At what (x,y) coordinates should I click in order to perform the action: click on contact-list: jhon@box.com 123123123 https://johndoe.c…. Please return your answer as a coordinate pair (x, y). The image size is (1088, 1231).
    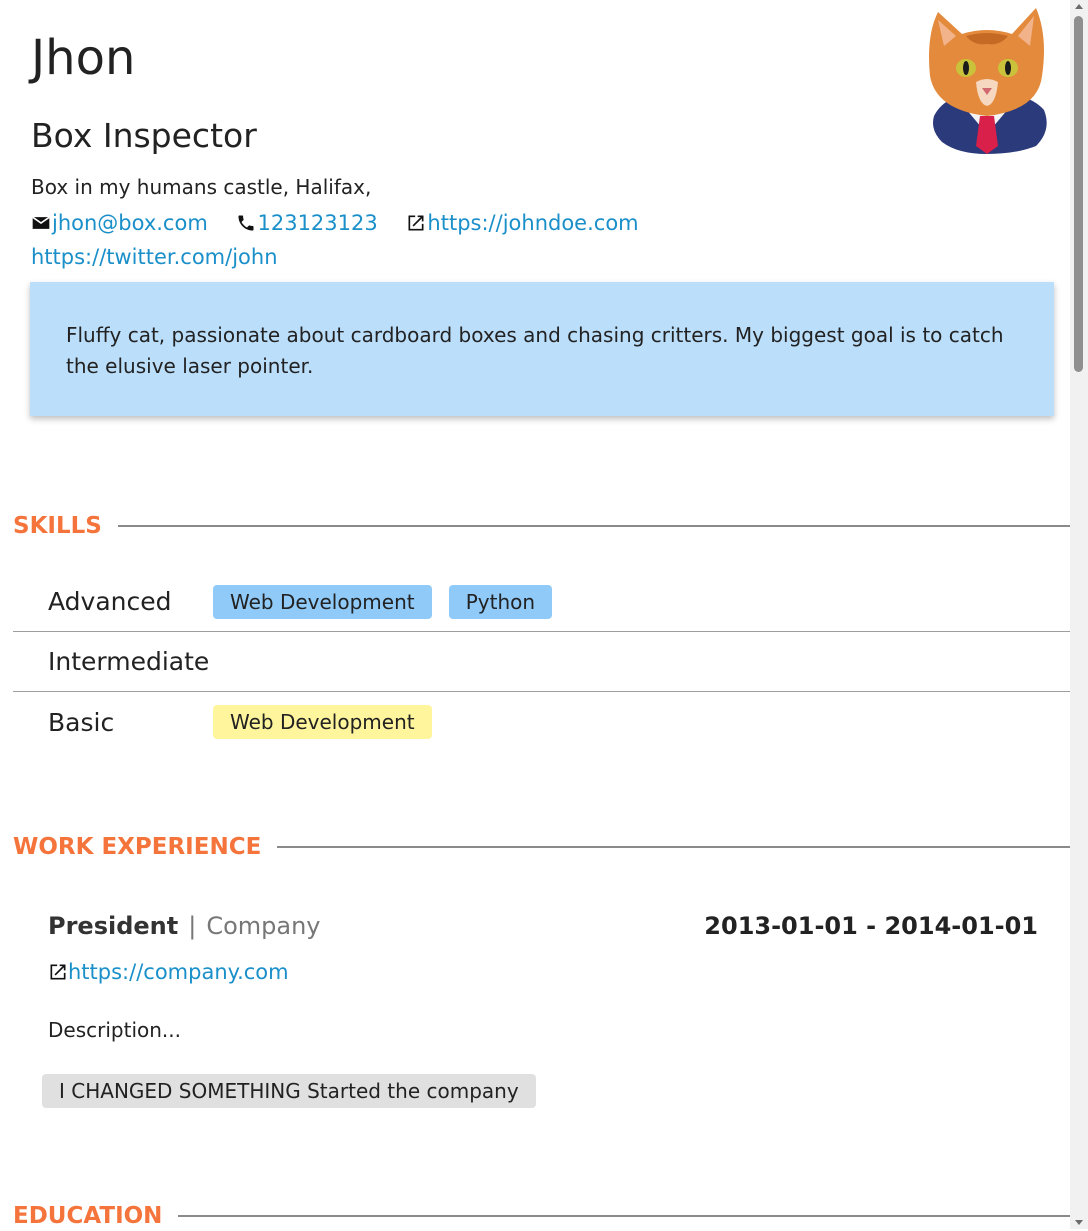
    Looking at the image, I should click on (371, 240).